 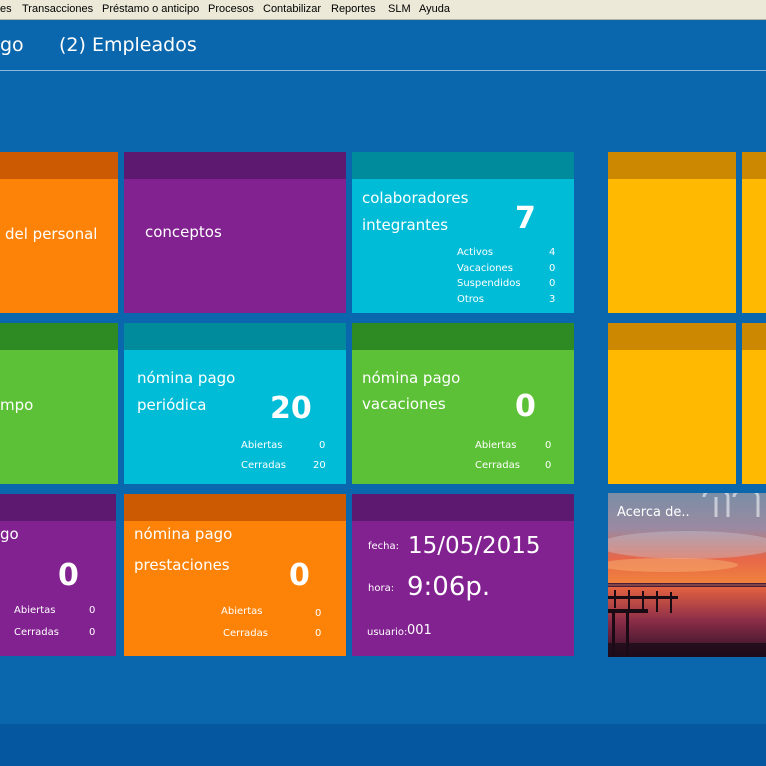 What do you see at coordinates (474, 546) in the screenshot?
I see `fecha-value: 15/05/2015` at bounding box center [474, 546].